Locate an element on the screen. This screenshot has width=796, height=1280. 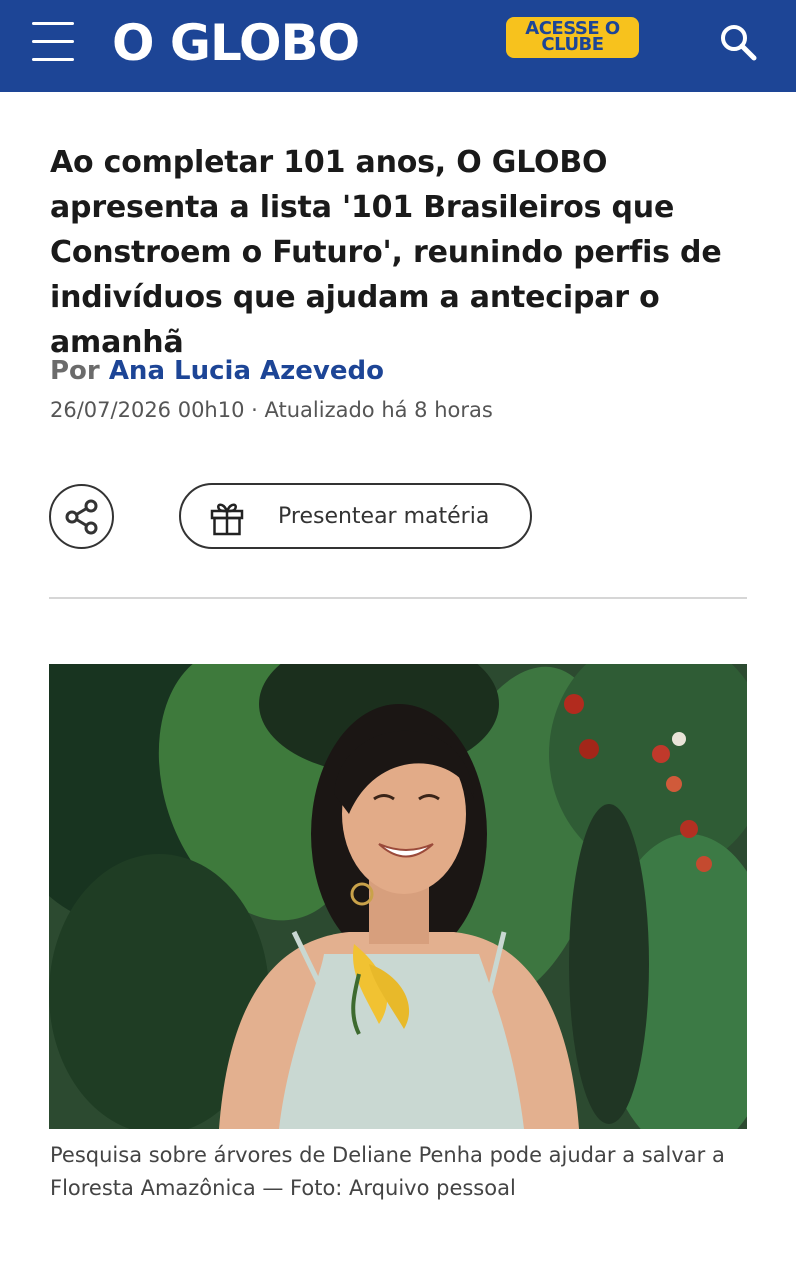
article-dateline: 26/07/2026 00h10 · Atualizado há 8 horas is located at coordinates (271, 410).